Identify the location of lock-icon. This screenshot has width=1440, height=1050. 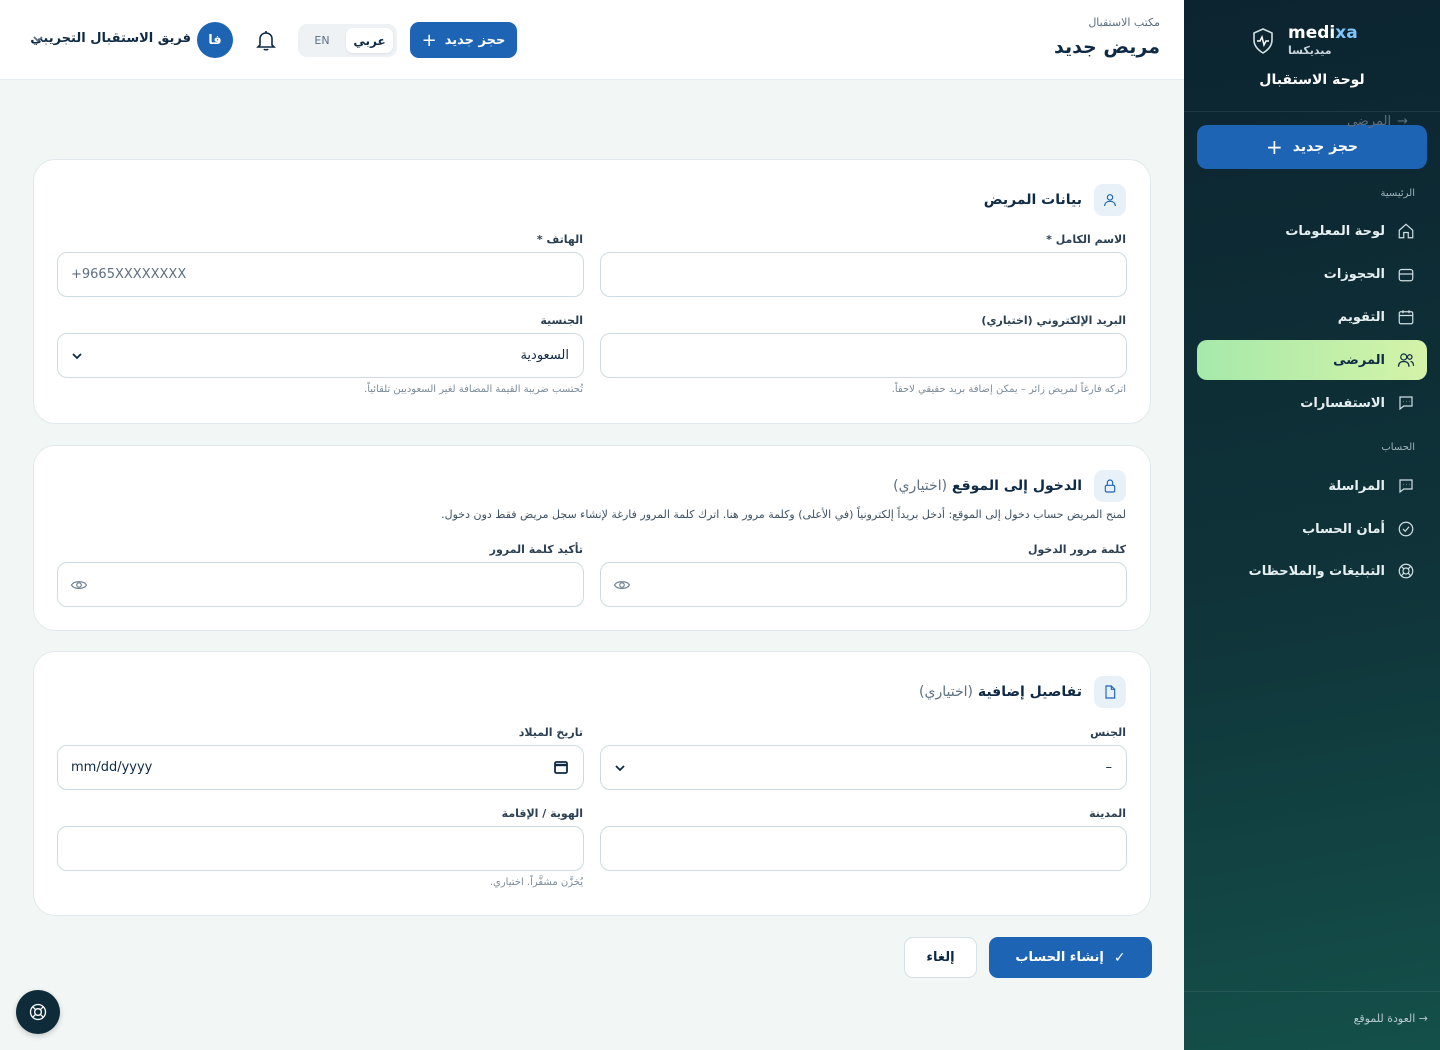
(1110, 486).